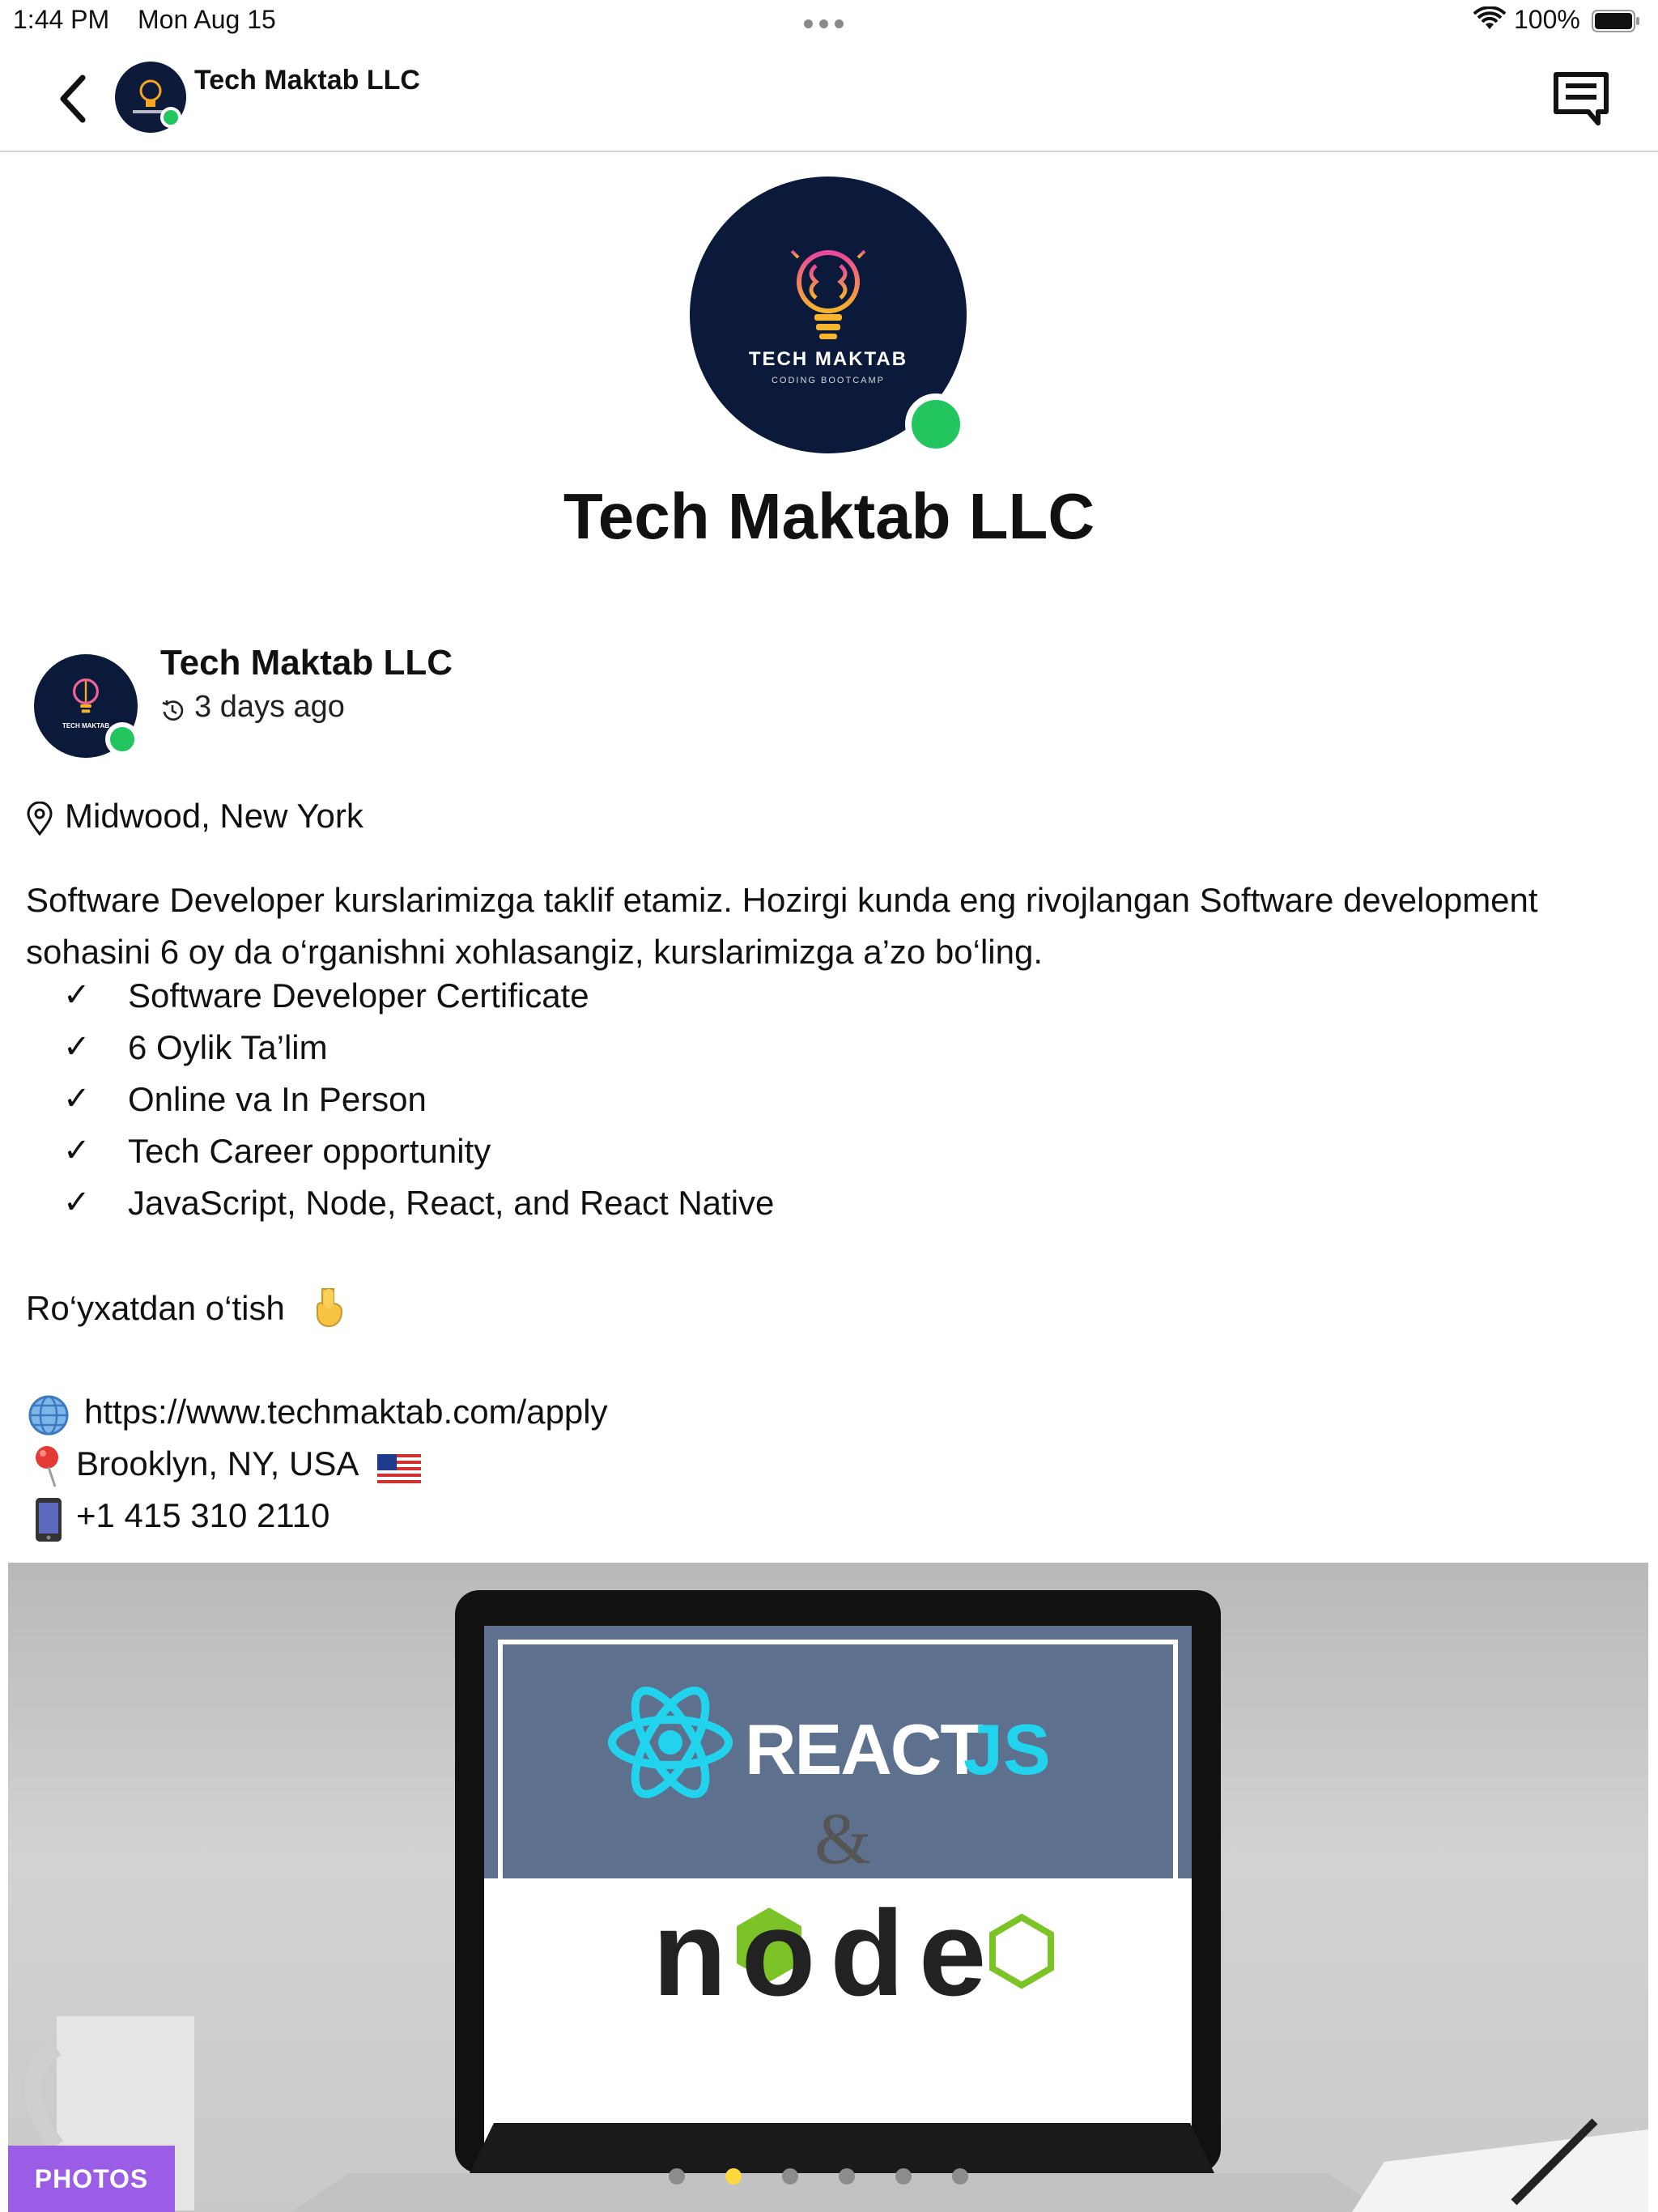 This screenshot has height=2212, width=1658. What do you see at coordinates (399, 1469) in the screenshot?
I see `us-flag-icon` at bounding box center [399, 1469].